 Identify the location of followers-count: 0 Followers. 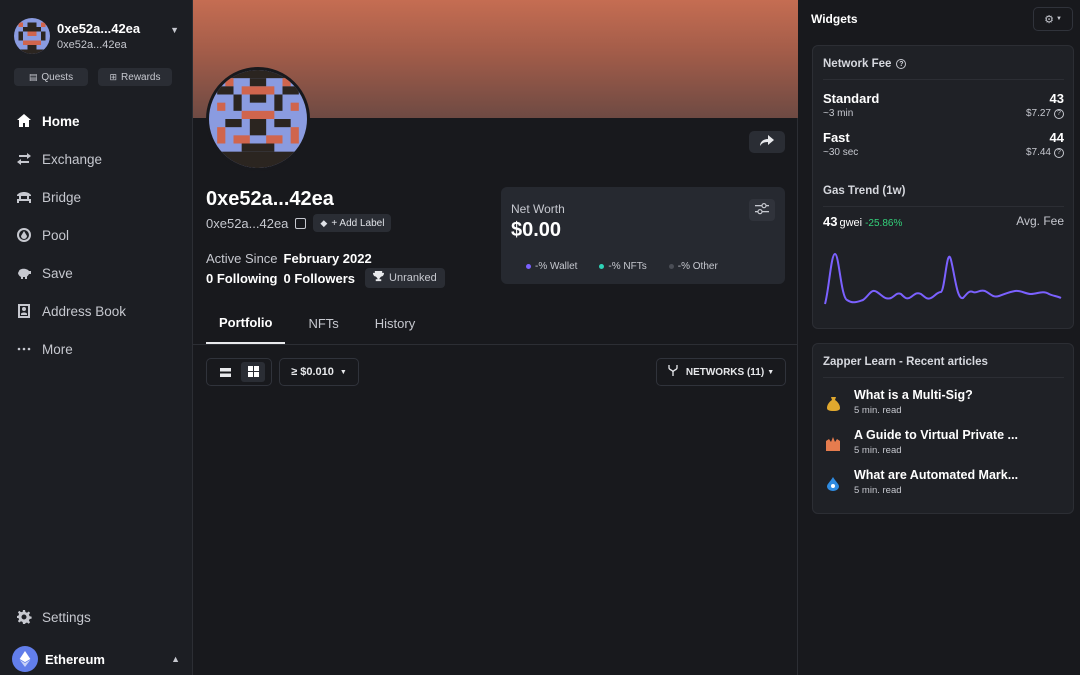
(320, 278).